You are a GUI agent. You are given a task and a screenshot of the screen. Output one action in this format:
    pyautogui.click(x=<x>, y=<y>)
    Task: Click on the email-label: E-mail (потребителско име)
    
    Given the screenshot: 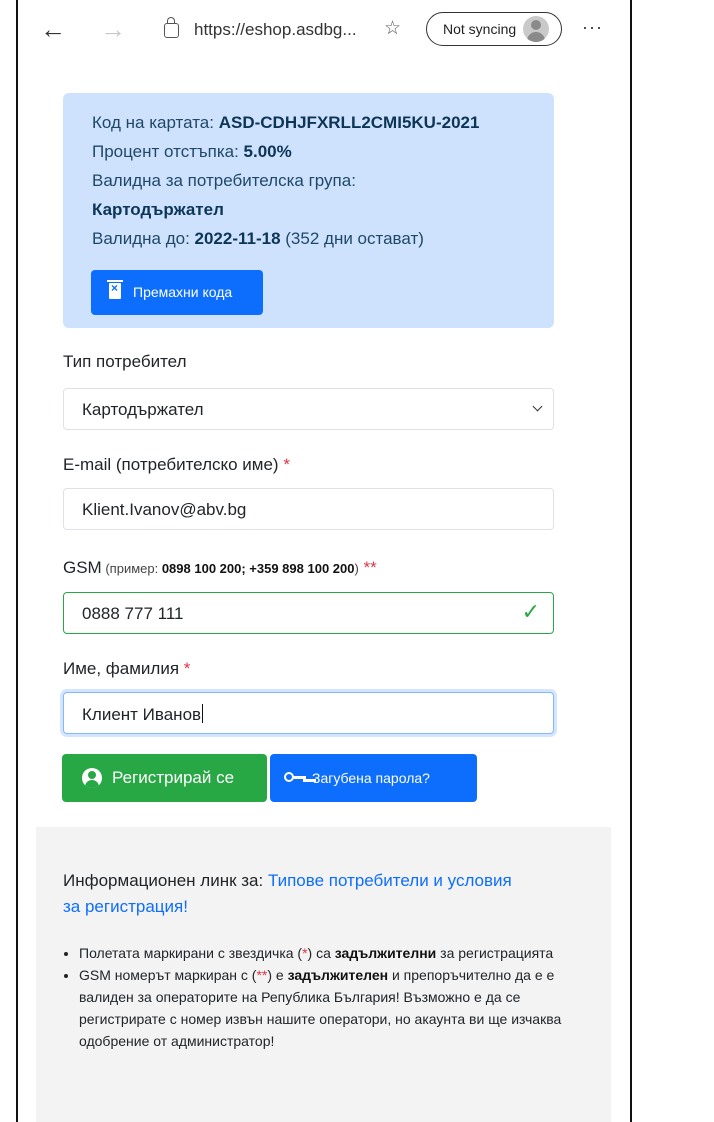 What is the action you would take?
    pyautogui.click(x=171, y=464)
    